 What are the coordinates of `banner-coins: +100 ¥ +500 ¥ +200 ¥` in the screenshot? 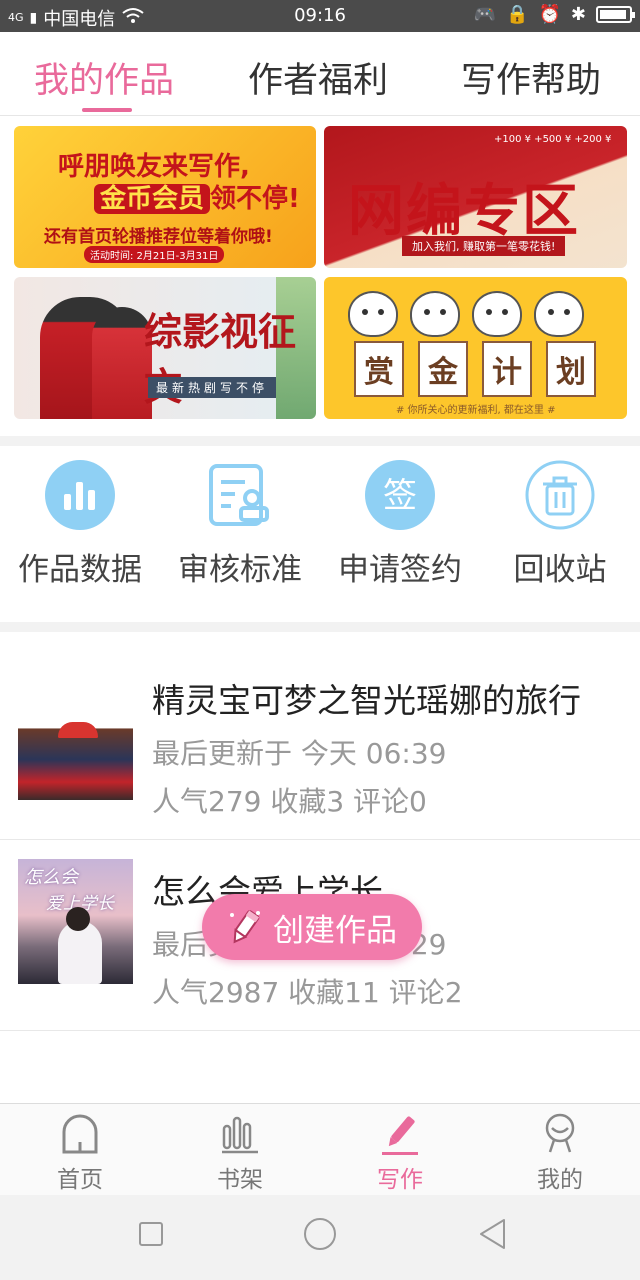 It's located at (553, 139).